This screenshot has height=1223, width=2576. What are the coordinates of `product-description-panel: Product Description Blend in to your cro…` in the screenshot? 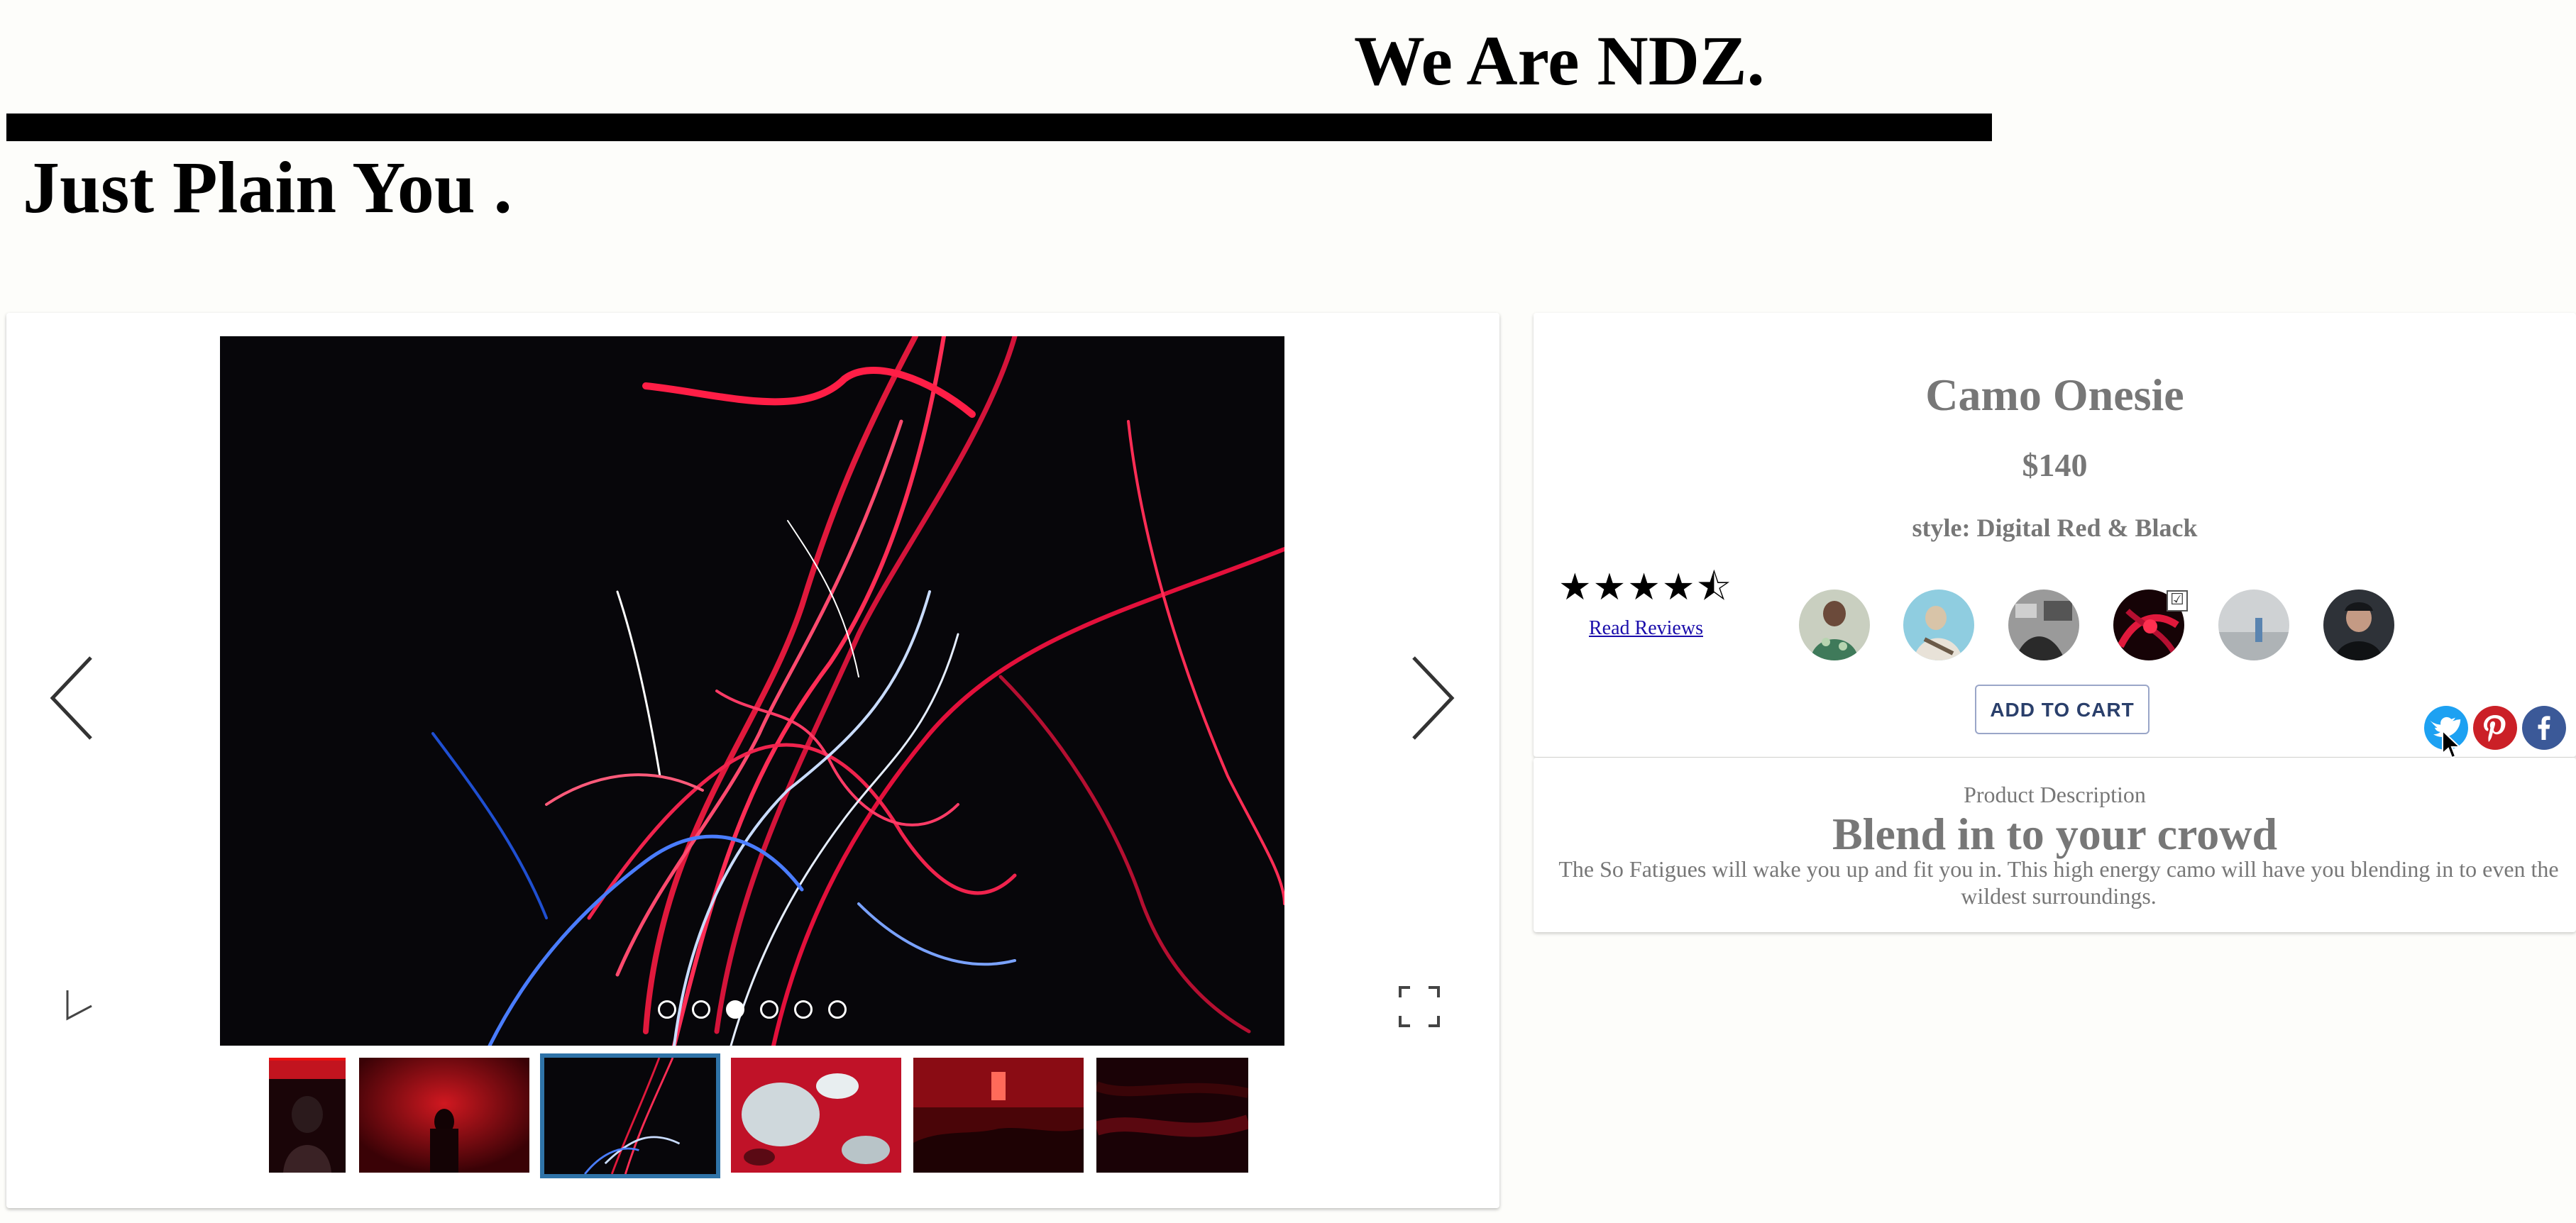 It's located at (2055, 845).